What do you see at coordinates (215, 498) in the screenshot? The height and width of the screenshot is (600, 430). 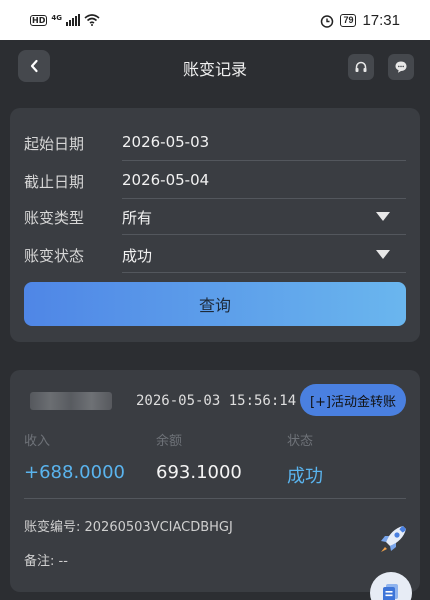 I see `card-divider` at bounding box center [215, 498].